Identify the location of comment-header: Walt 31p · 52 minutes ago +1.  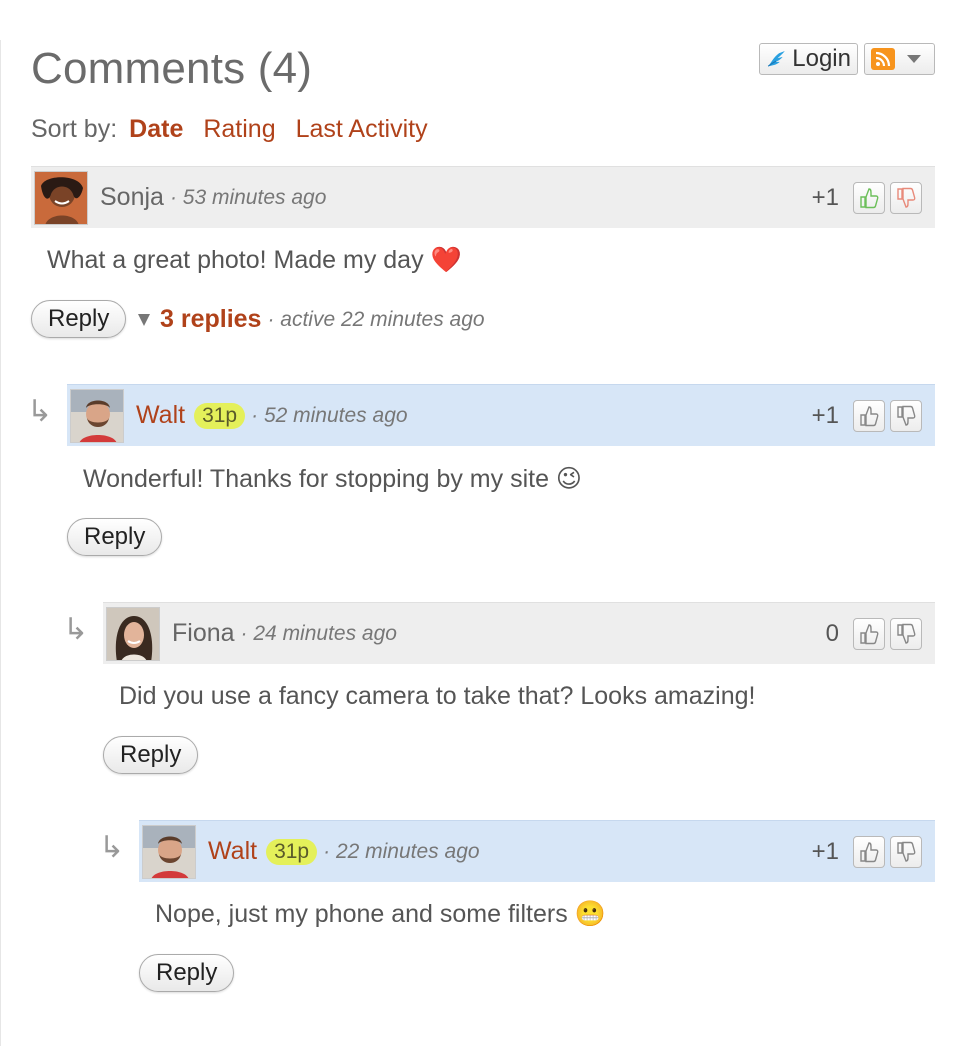
(501, 415).